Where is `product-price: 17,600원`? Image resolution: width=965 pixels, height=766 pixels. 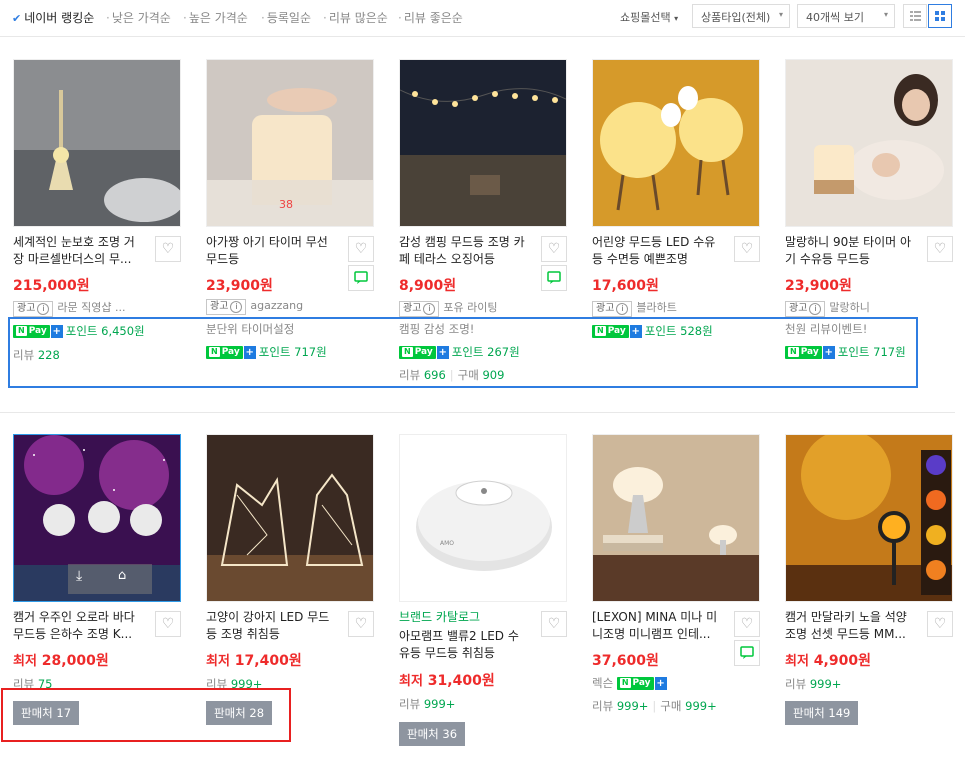 product-price: 17,600원 is located at coordinates (625, 286).